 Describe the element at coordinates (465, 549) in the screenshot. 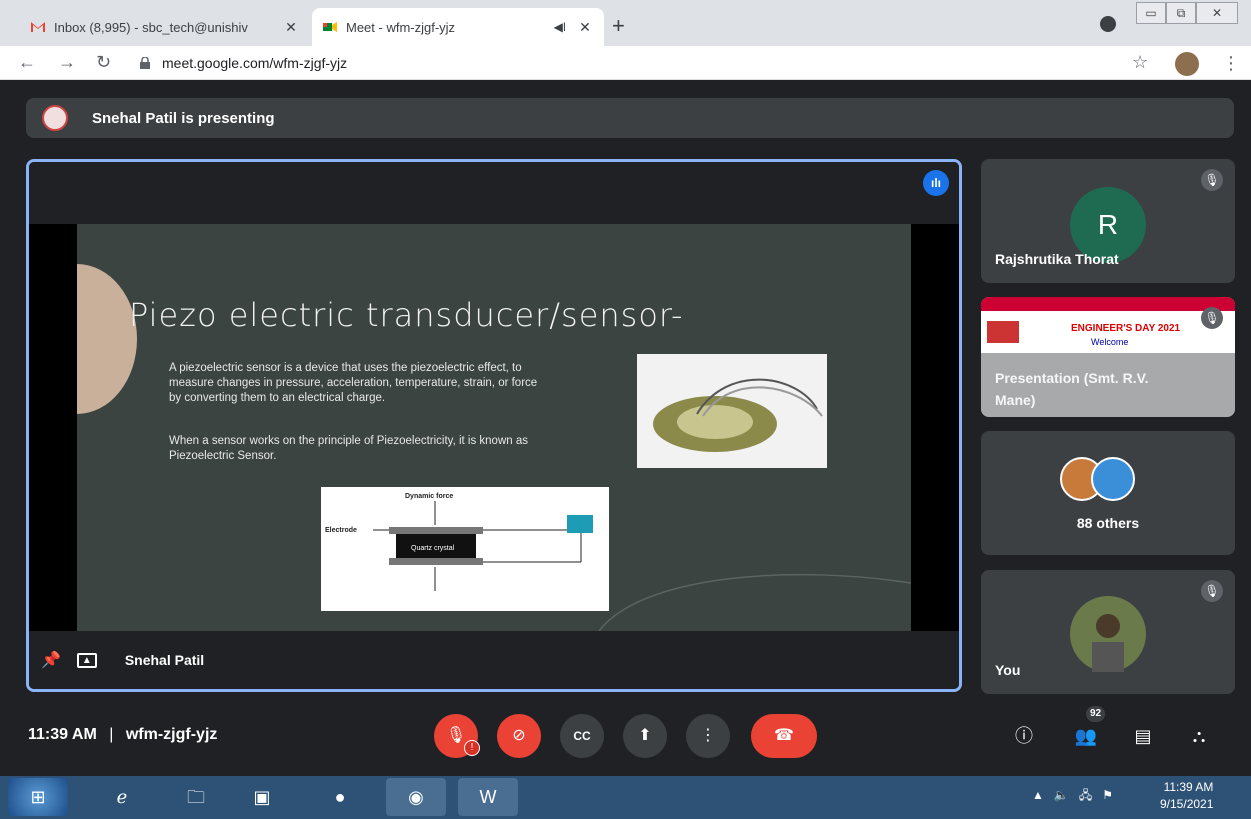

I see `piezo-diagram: Dynamic force Quartz crystal Electrode` at that location.